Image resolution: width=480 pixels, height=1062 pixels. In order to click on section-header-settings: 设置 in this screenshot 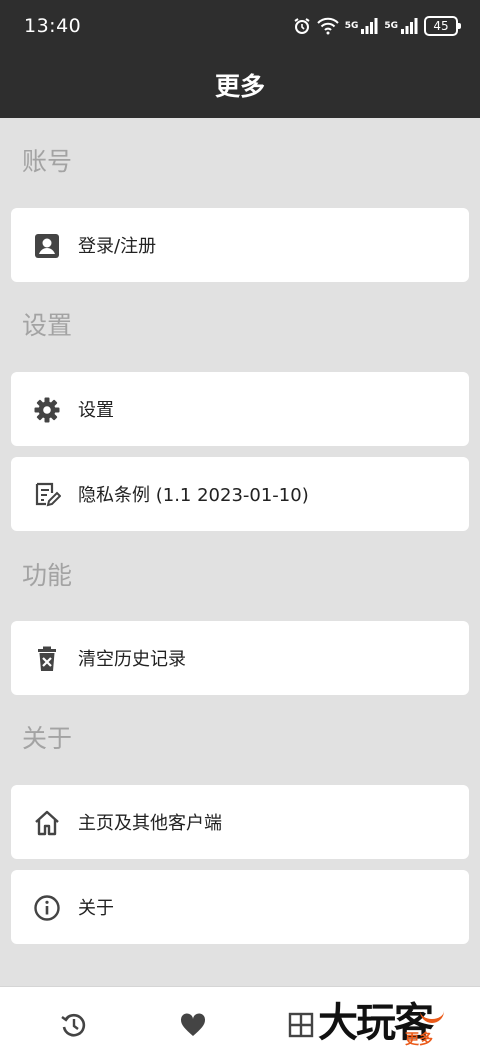, I will do `click(47, 325)`.